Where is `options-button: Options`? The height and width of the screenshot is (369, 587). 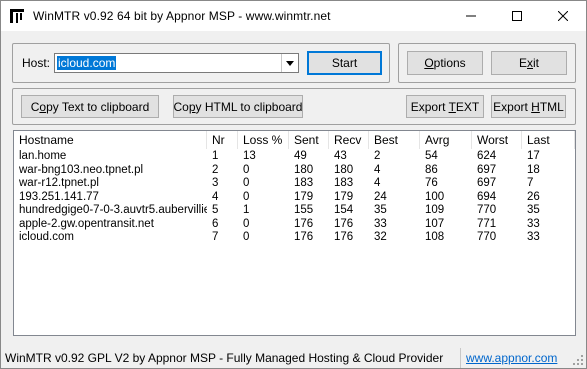
options-button: Options is located at coordinates (445, 63).